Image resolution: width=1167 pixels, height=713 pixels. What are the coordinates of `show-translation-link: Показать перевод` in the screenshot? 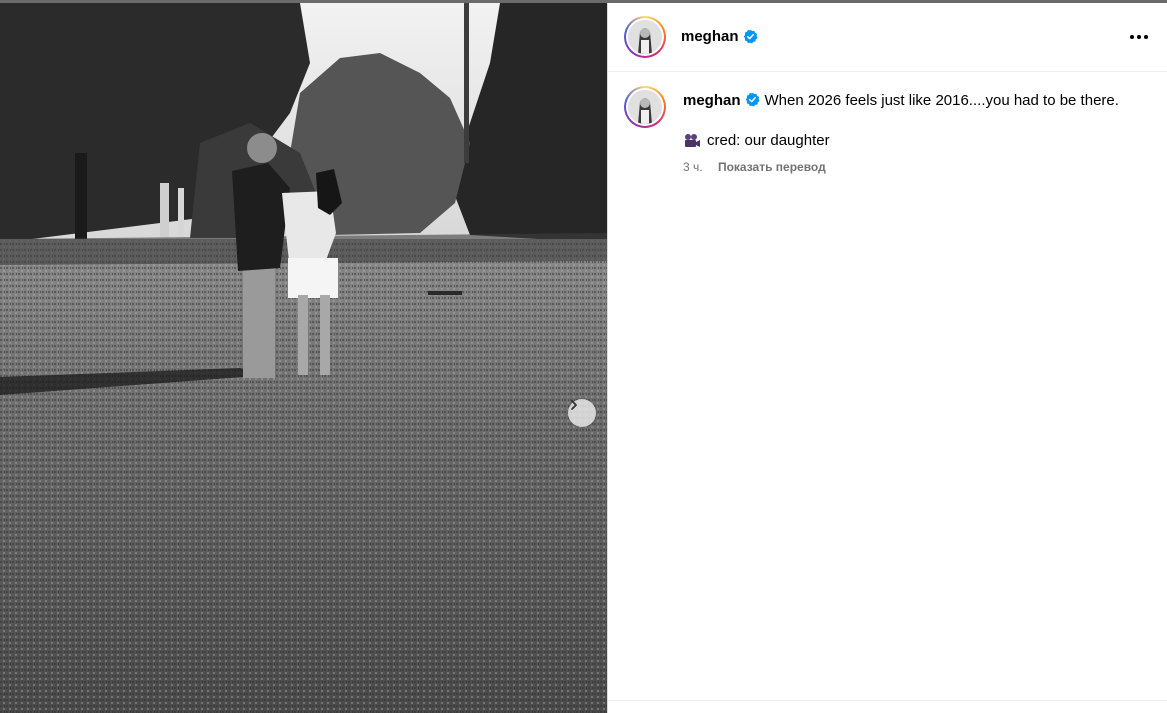 It's located at (772, 167).